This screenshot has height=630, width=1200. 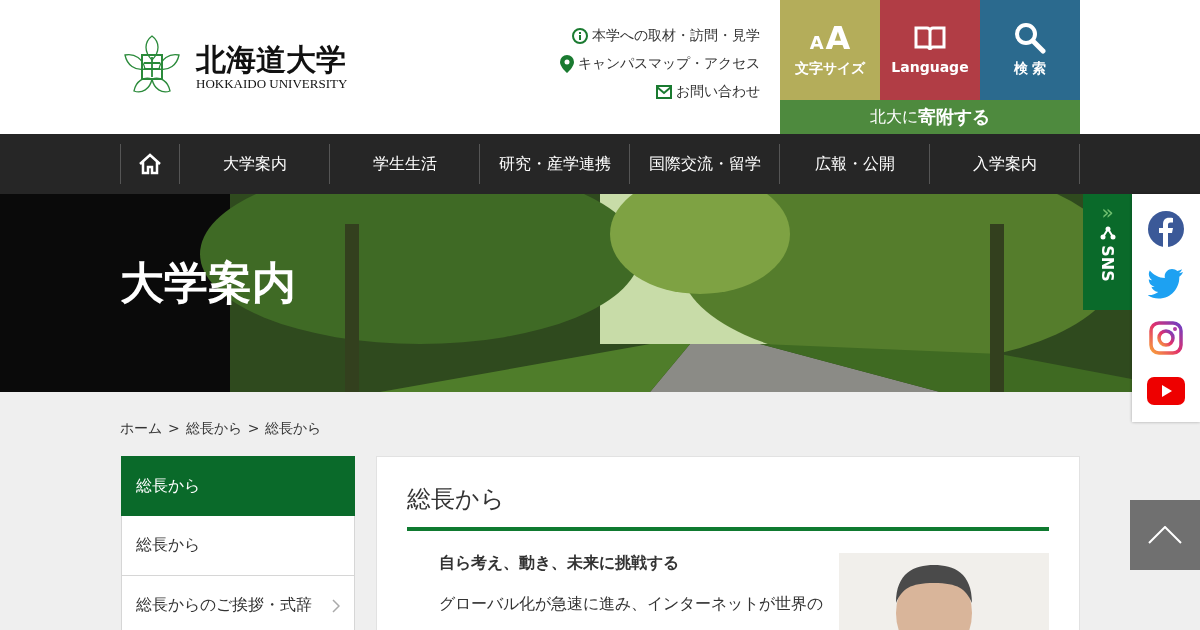 I want to click on search-button: 検 索, so click(x=1030, y=50).